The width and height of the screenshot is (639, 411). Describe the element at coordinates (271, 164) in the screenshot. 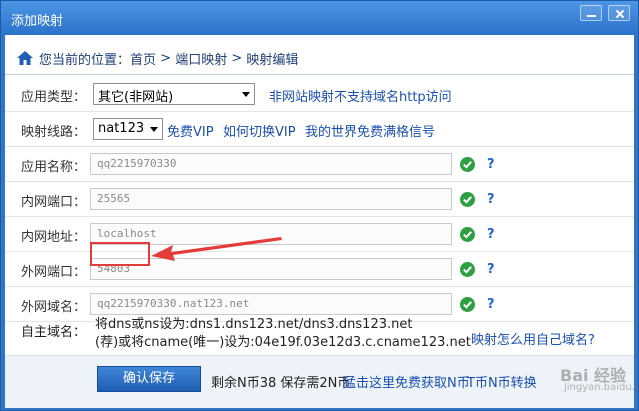

I see `app-name-input: qq2215970330` at that location.